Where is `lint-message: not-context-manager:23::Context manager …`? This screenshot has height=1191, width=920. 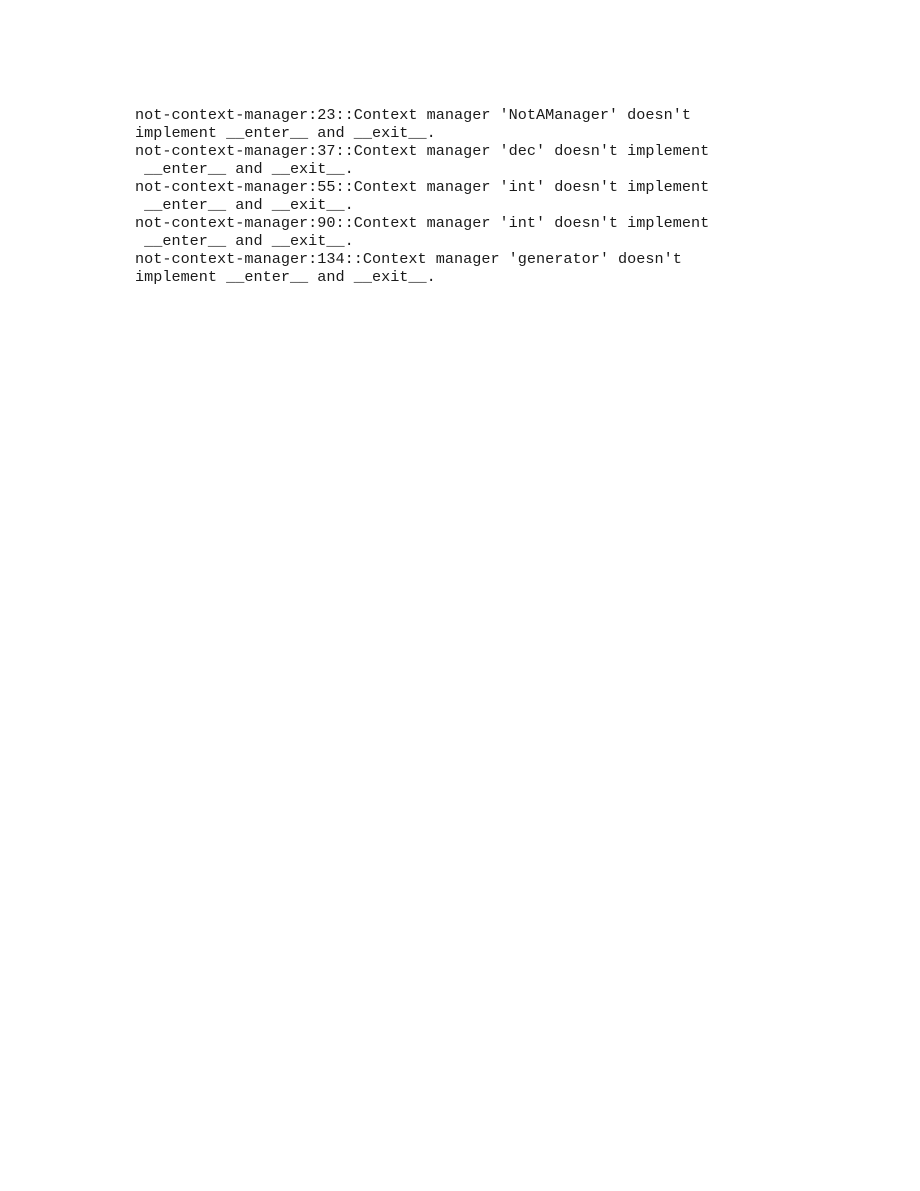
lint-message: not-context-manager:23::Context manager … is located at coordinates (440, 124).